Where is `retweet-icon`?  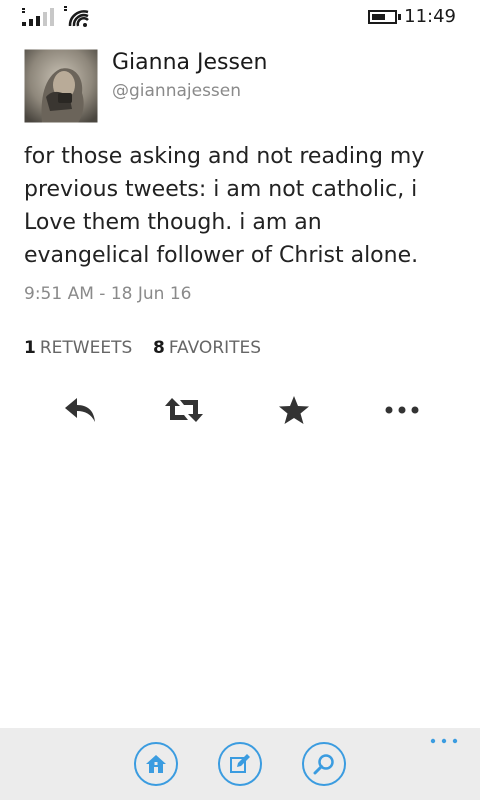 retweet-icon is located at coordinates (184, 410).